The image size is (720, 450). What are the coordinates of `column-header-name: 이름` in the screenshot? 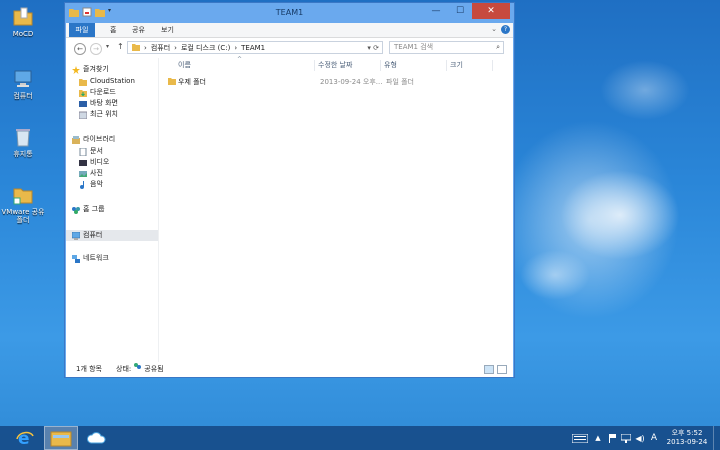 It's located at (245, 65).